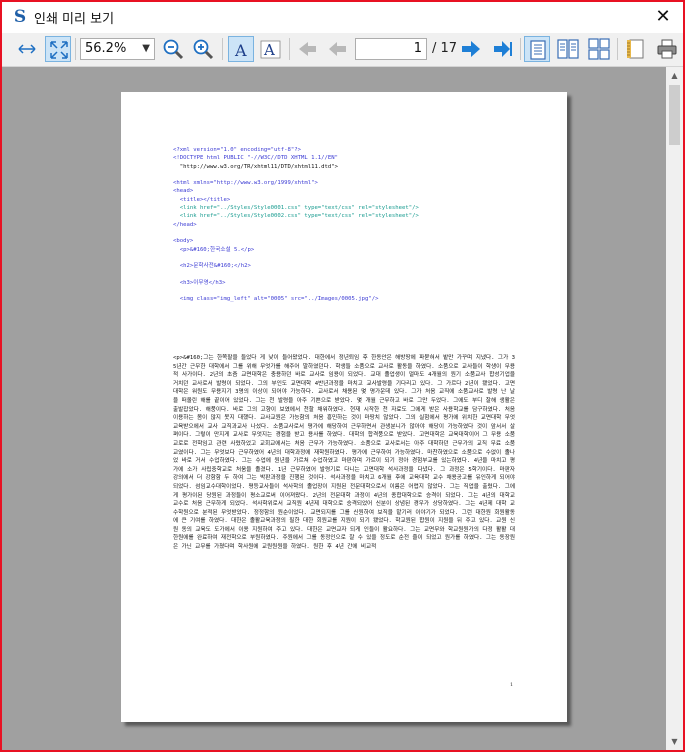 Image resolution: width=685 pixels, height=752 pixels. I want to click on print-icon, so click(667, 49).